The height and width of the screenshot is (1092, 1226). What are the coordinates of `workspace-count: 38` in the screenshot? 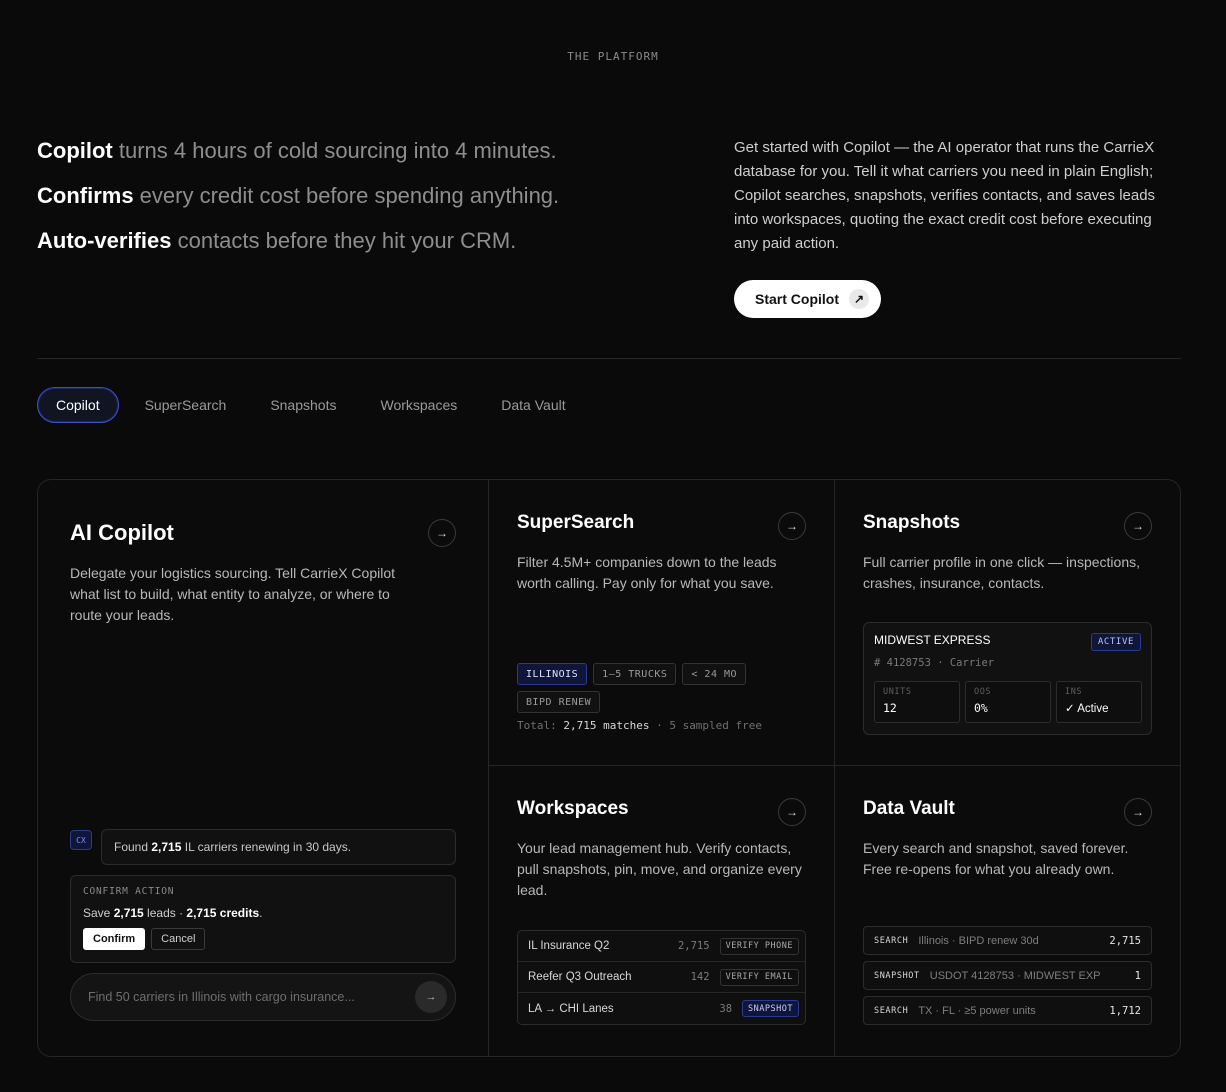 It's located at (726, 1008).